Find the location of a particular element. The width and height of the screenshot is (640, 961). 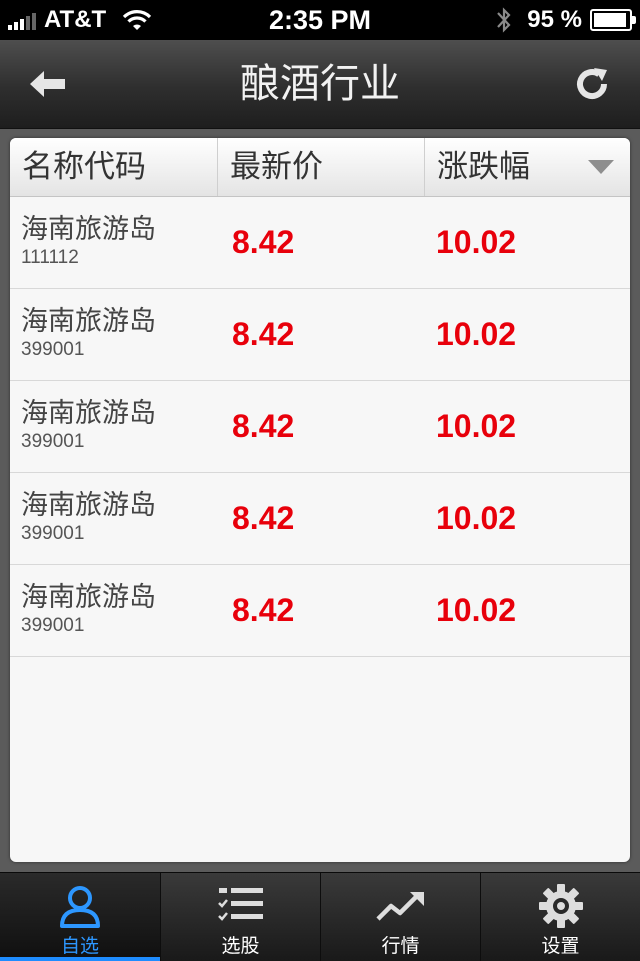

page-title: 酿酒行业 is located at coordinates (320, 84).